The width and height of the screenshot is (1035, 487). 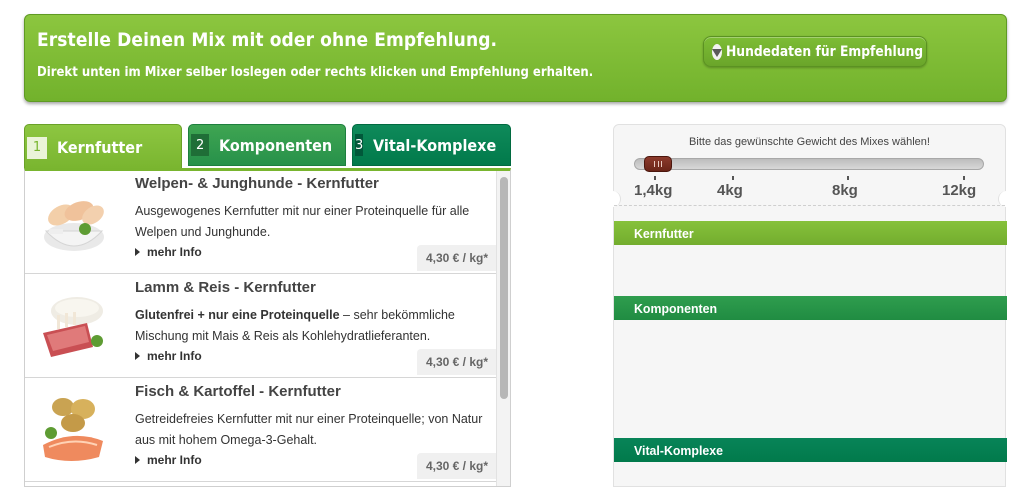 What do you see at coordinates (73, 327) in the screenshot?
I see `lamb-rice-image` at bounding box center [73, 327].